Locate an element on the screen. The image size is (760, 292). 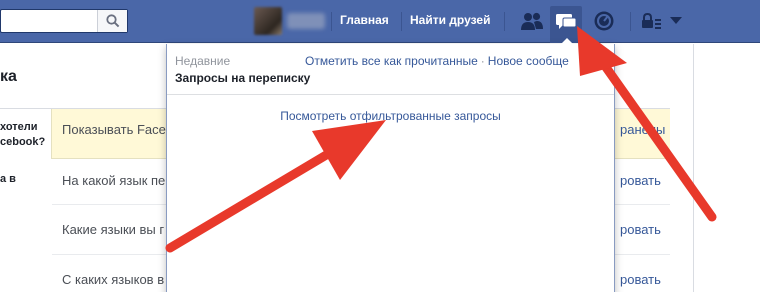
arrow-to-filtered-requests is located at coordinates (275, 186).